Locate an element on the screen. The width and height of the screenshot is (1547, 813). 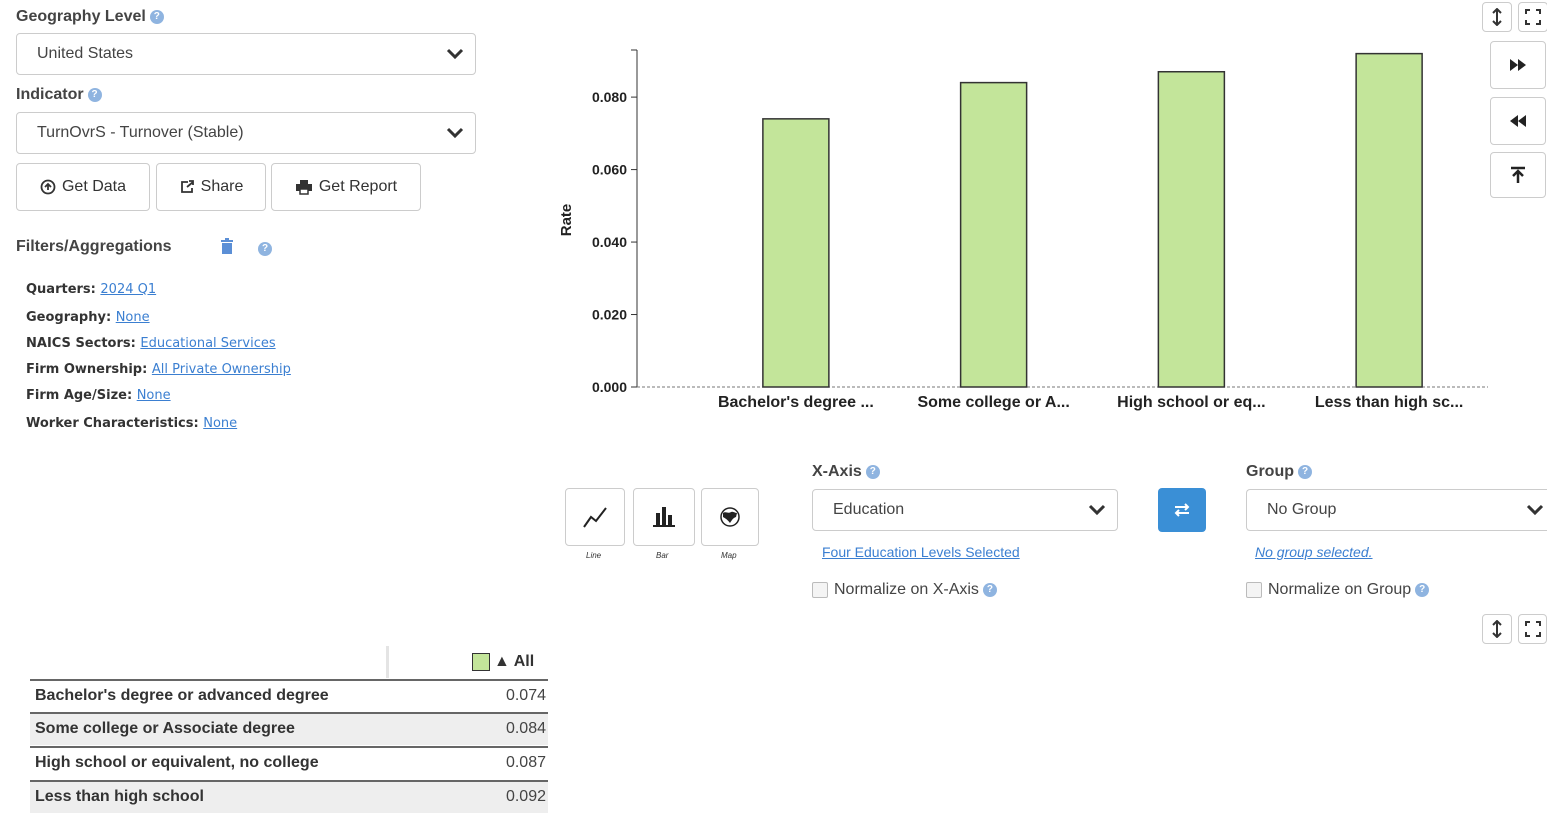
filter-firm-age: Firm Age/Size: None is located at coordinates (98, 395).